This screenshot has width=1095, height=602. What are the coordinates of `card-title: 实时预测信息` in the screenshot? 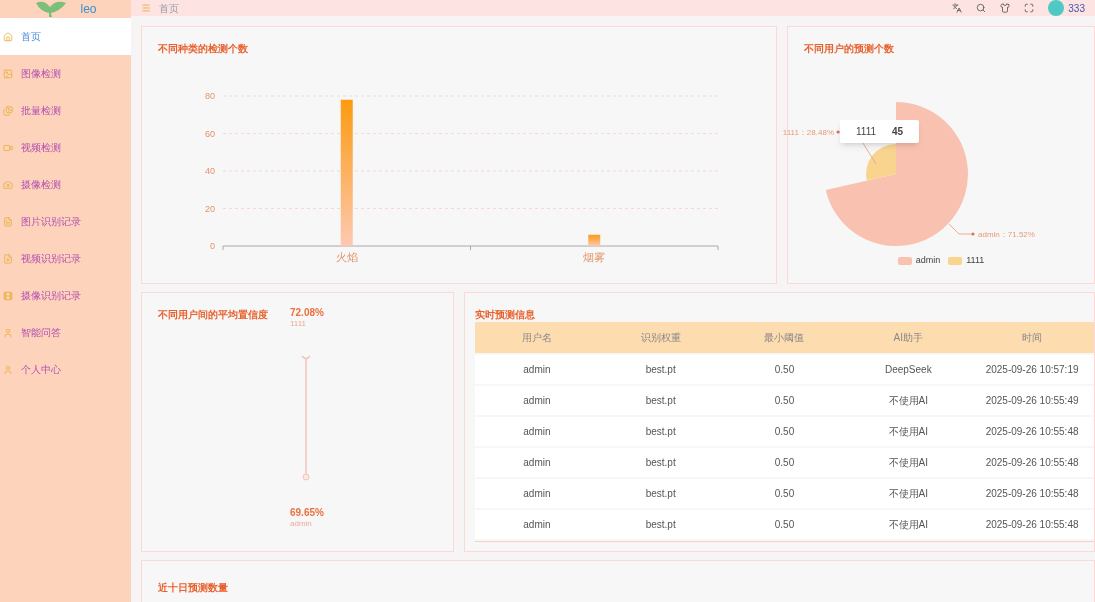 It's located at (505, 315).